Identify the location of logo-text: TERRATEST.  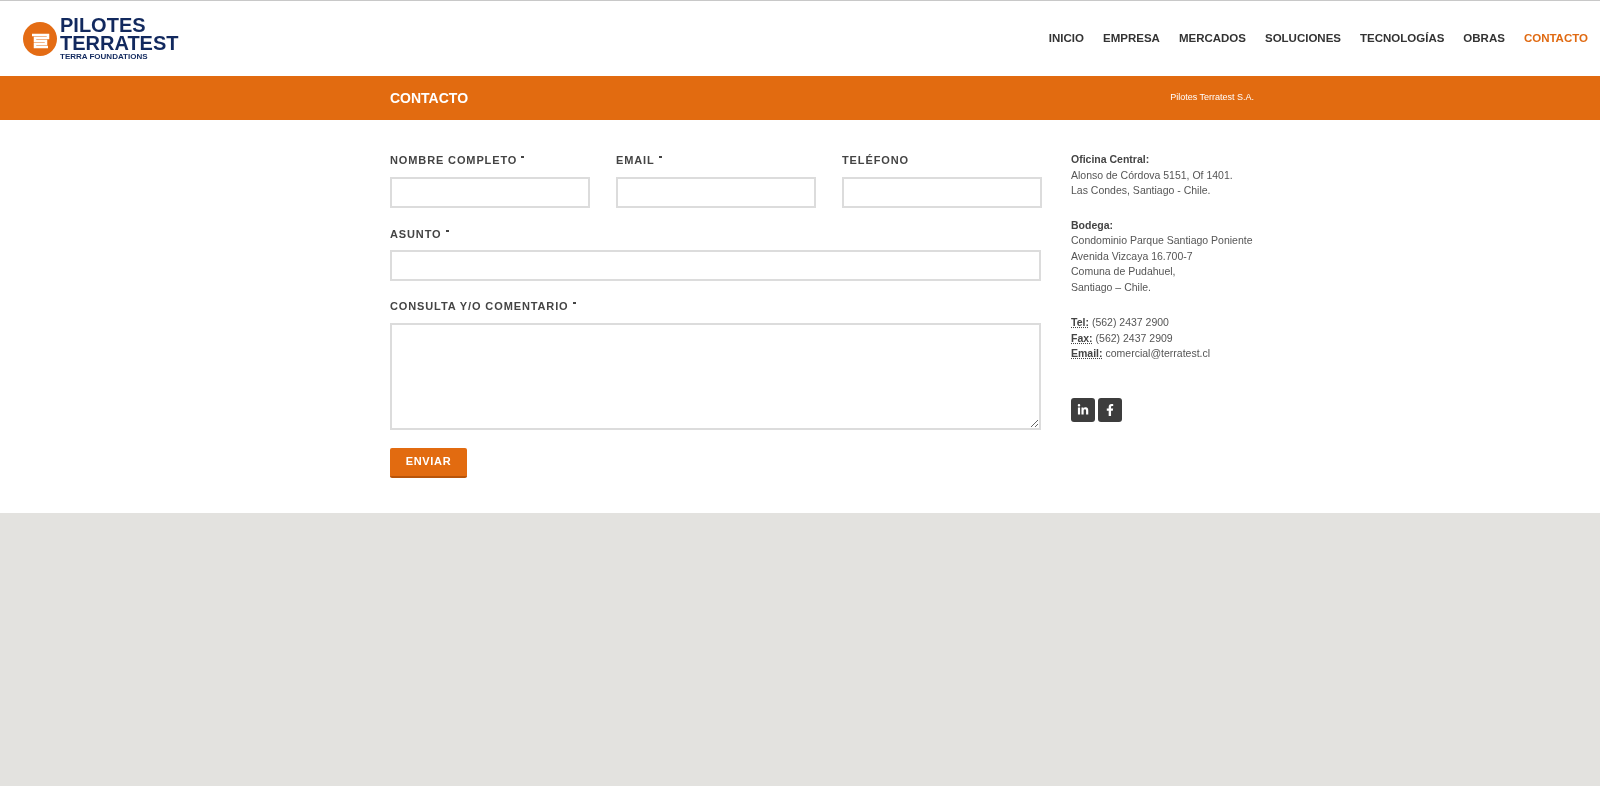
(119, 43).